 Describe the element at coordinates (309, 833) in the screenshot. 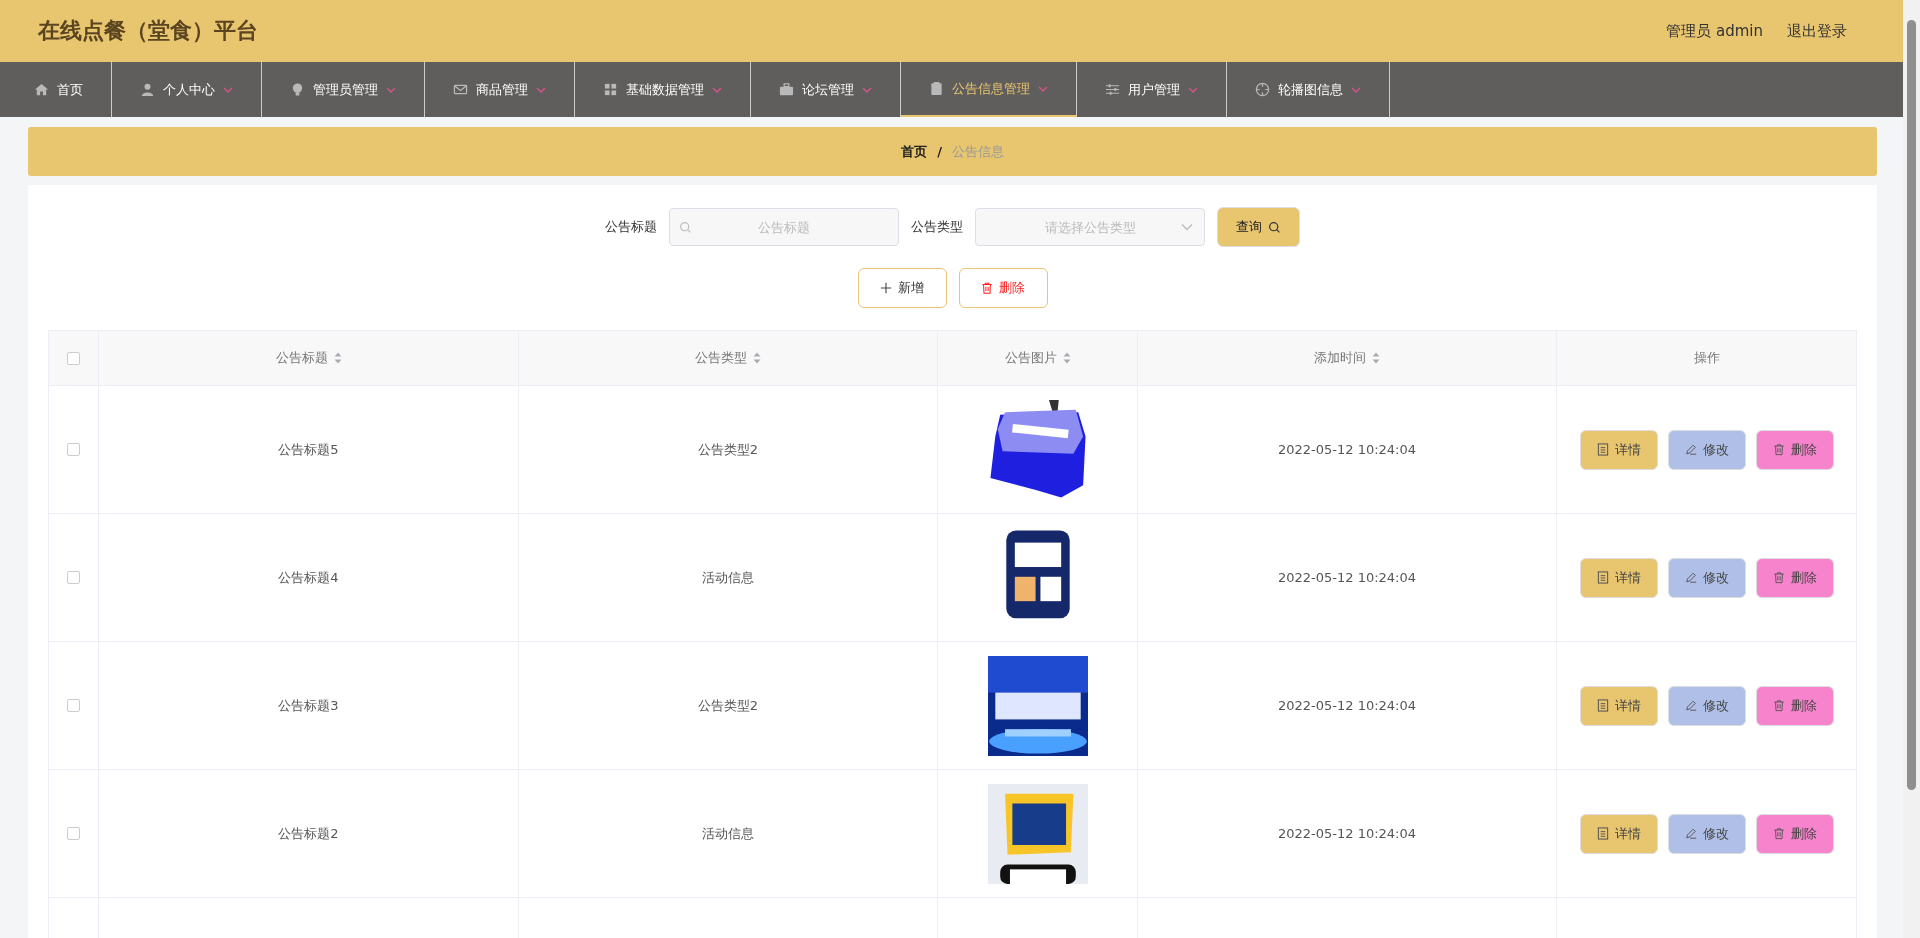

I see `table-cell: 公告标题2` at that location.